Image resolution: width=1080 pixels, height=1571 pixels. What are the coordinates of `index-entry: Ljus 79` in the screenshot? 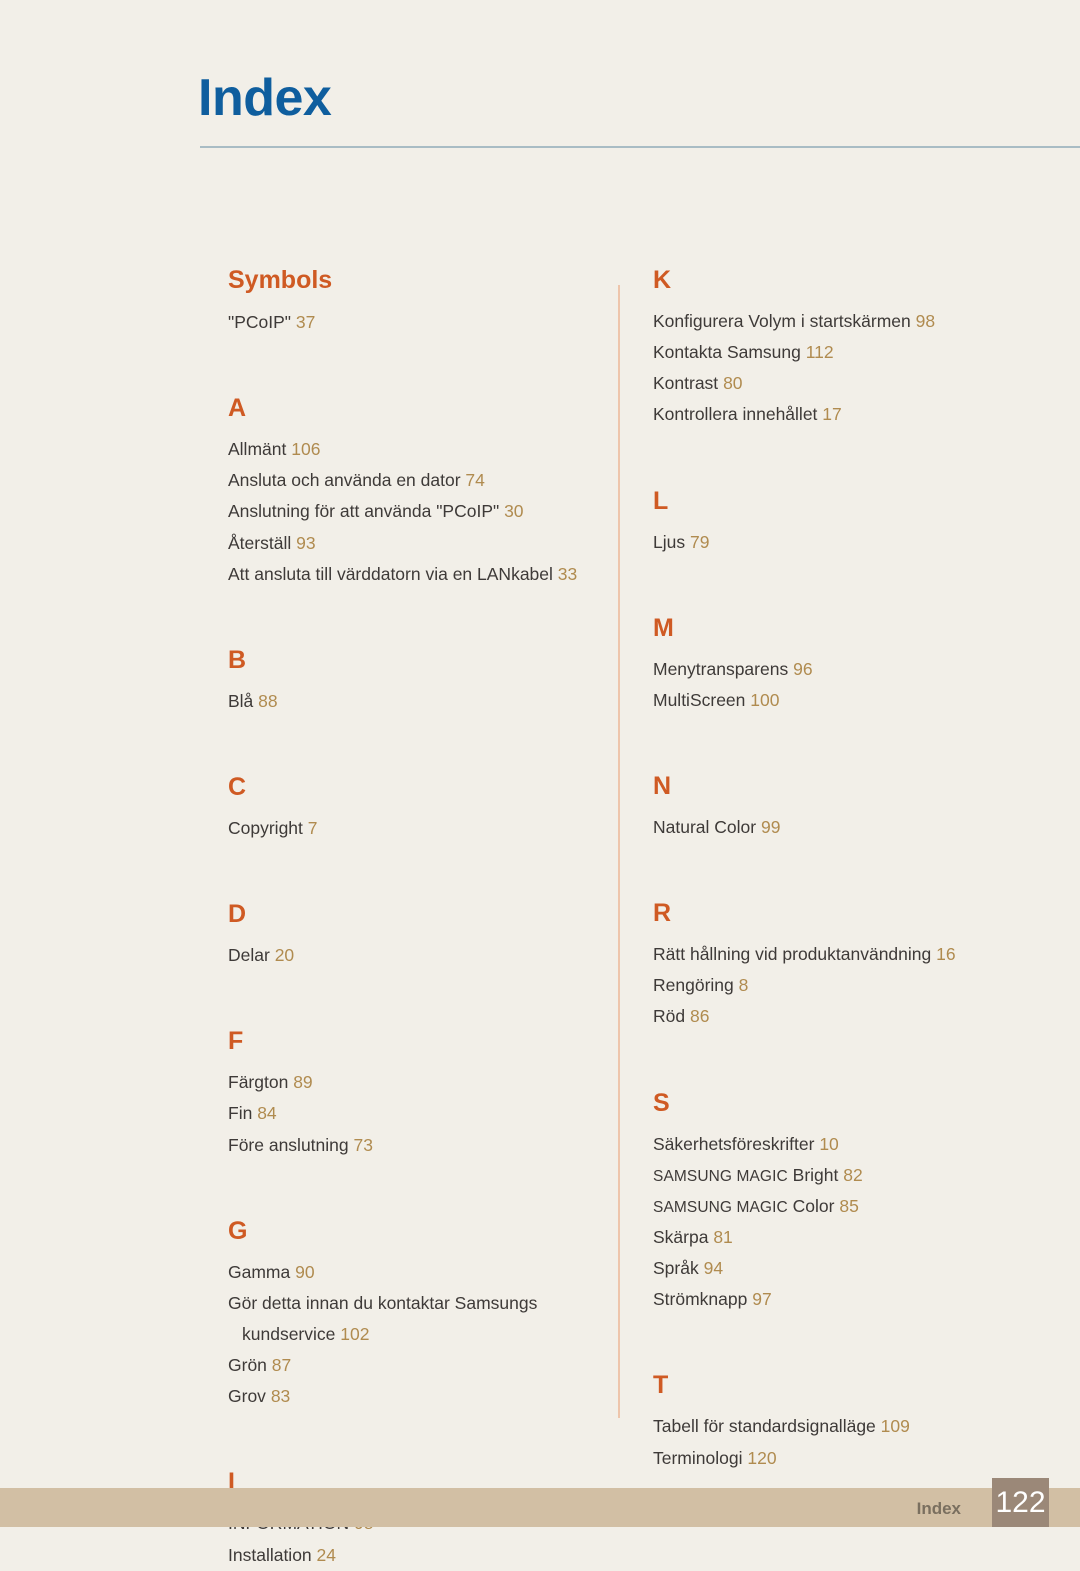 It's located at (853, 542).